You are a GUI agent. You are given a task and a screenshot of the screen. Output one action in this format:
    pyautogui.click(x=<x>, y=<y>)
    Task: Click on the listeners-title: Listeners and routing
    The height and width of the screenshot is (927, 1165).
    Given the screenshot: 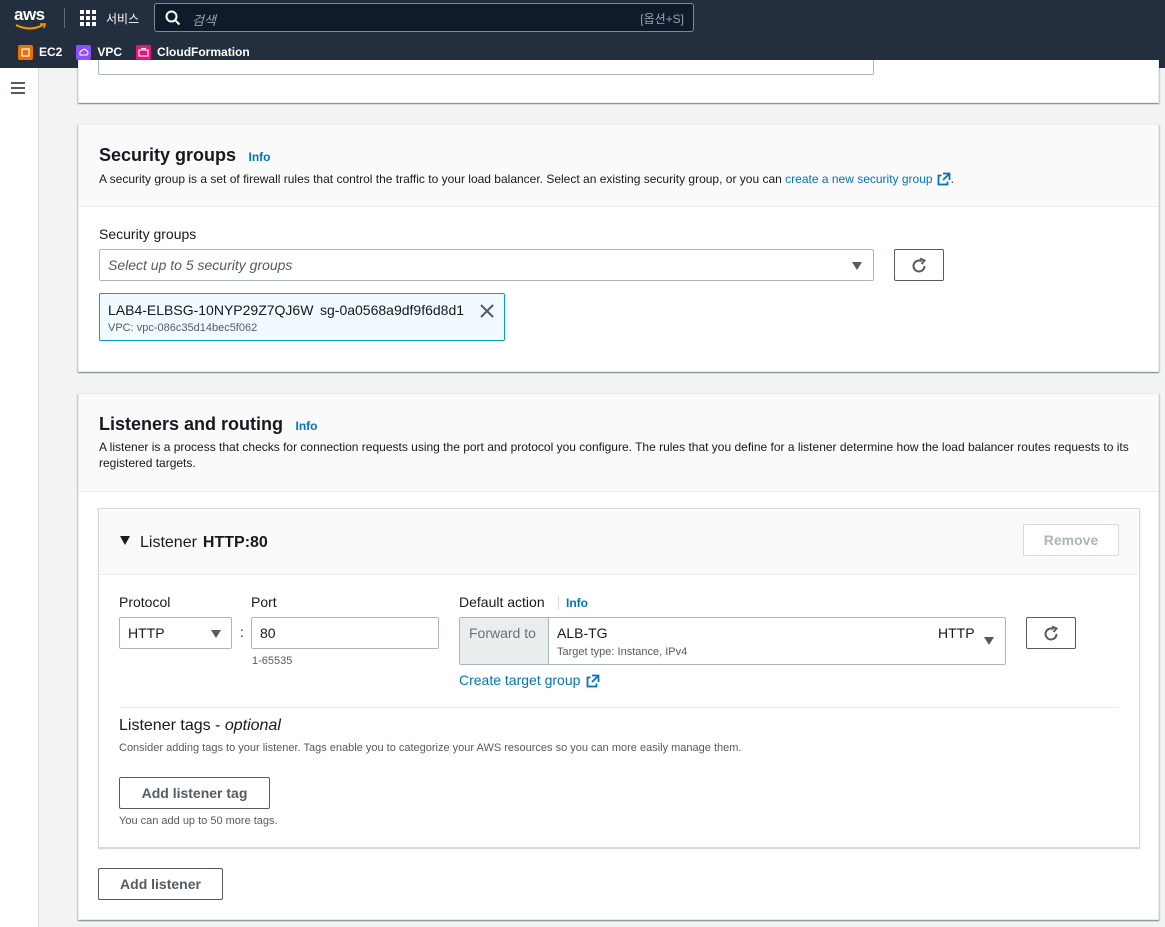 What is the action you would take?
    pyautogui.click(x=191, y=424)
    